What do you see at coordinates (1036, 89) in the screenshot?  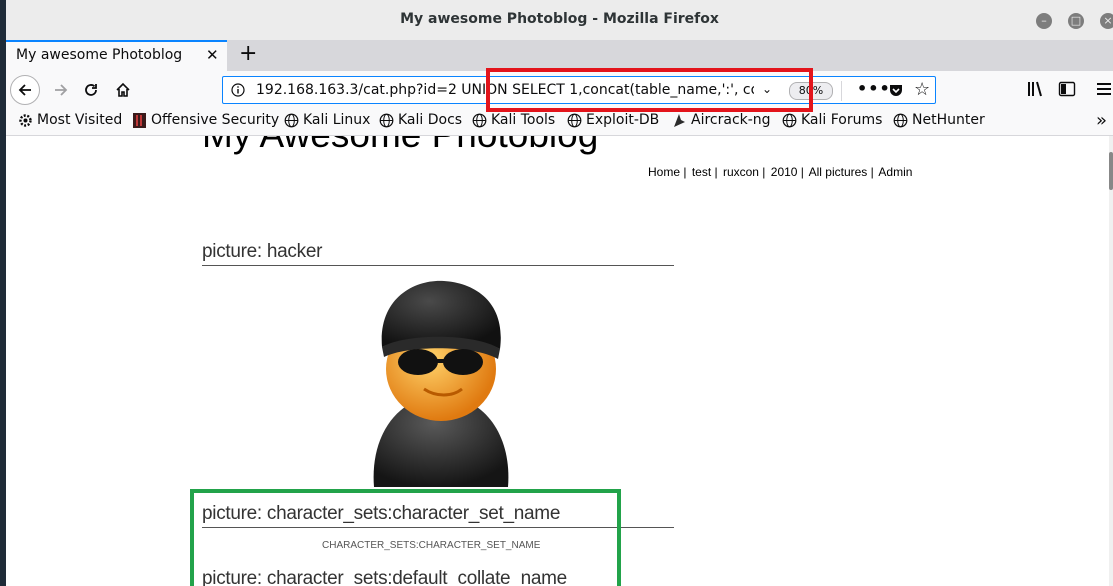 I see `library-icon` at bounding box center [1036, 89].